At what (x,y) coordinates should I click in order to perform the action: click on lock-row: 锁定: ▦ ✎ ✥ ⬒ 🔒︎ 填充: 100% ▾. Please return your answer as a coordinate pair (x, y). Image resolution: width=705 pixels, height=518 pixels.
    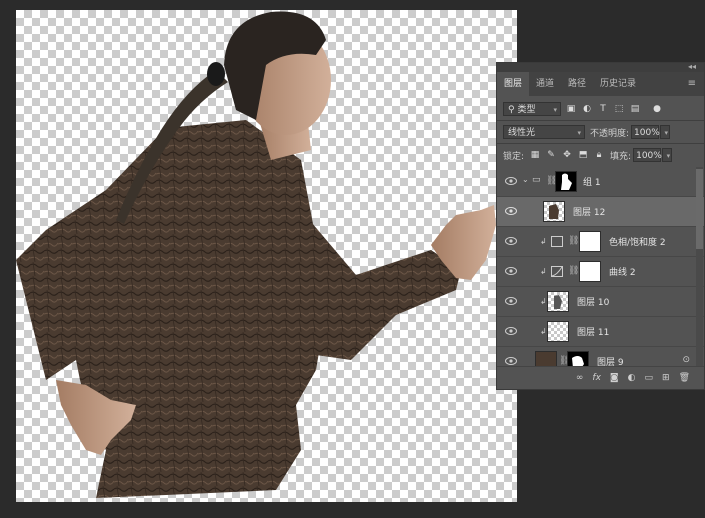
    Looking at the image, I should click on (600, 155).